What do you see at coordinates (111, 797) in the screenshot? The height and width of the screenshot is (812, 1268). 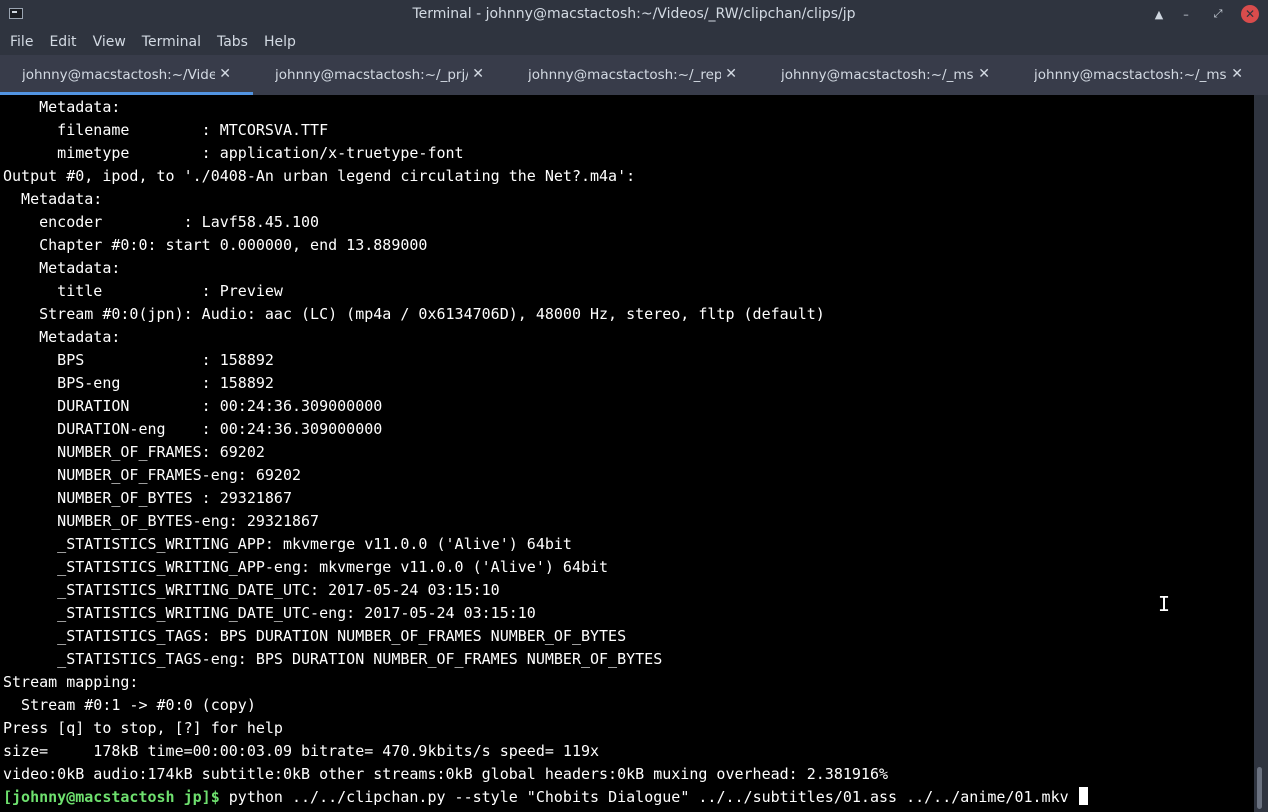 I see `shell-prompt: [johnny@macstactosh jp]$` at bounding box center [111, 797].